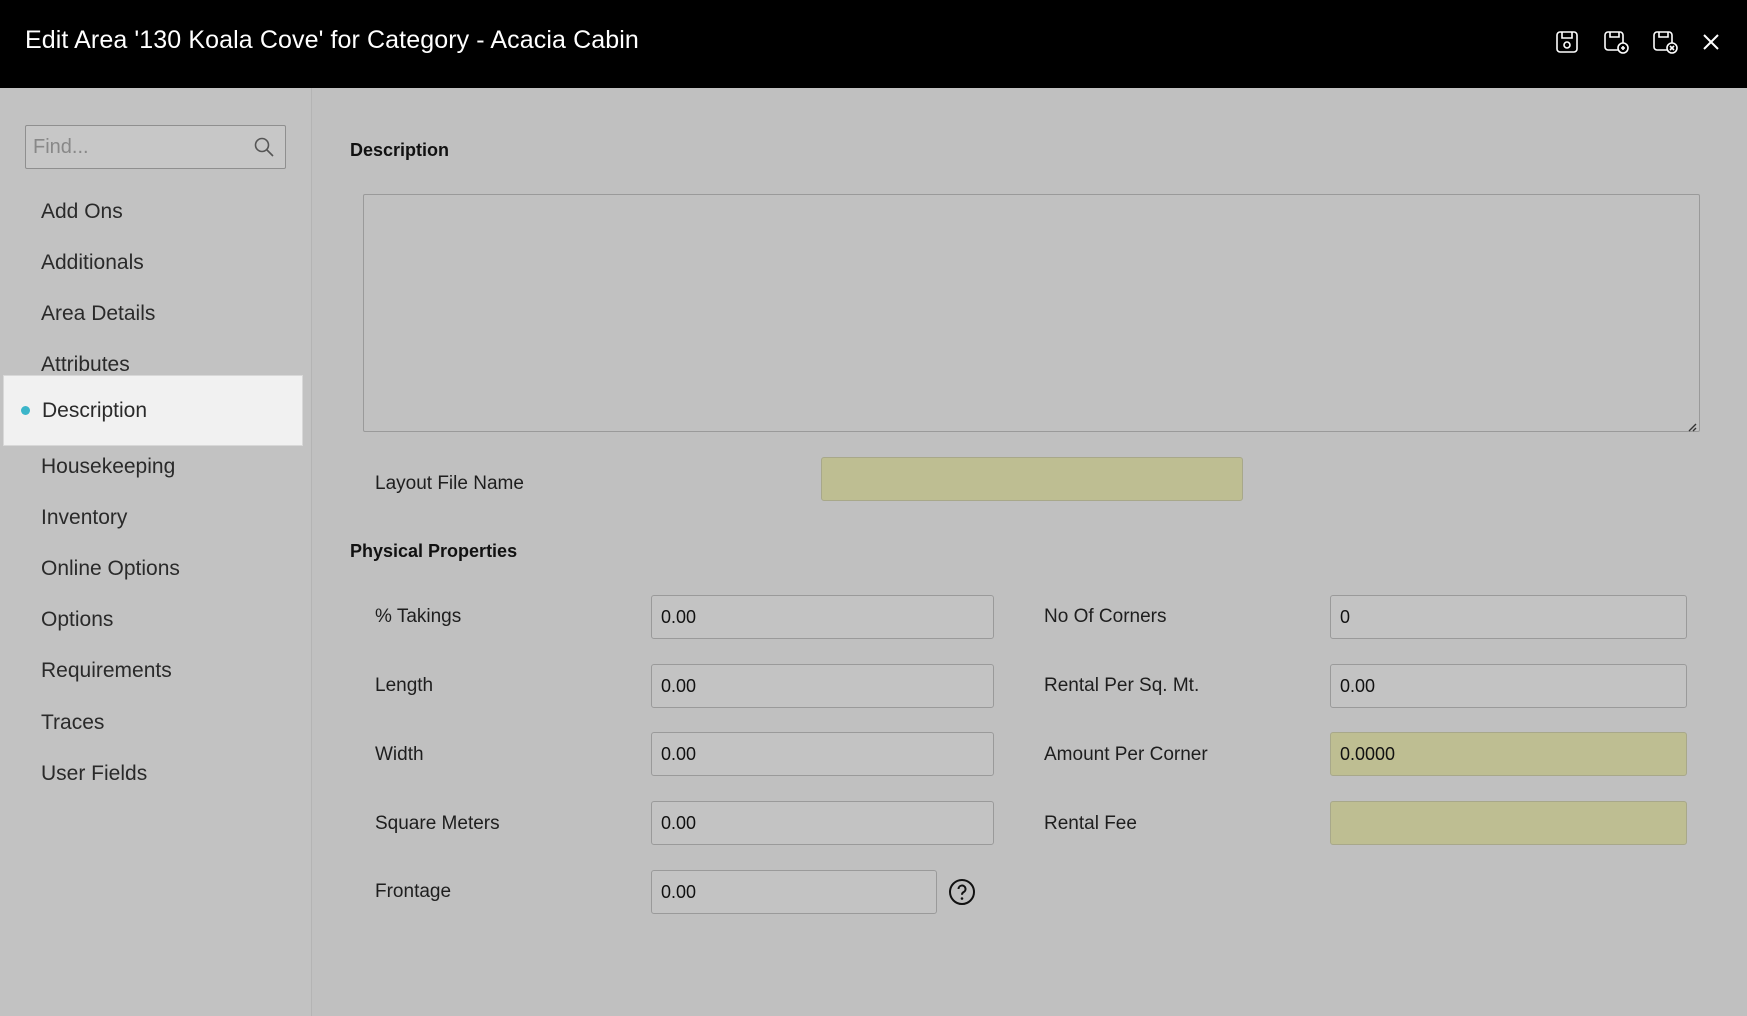 Image resolution: width=1747 pixels, height=1016 pixels. I want to click on sidebar-item-label: Additionals, so click(92, 262).